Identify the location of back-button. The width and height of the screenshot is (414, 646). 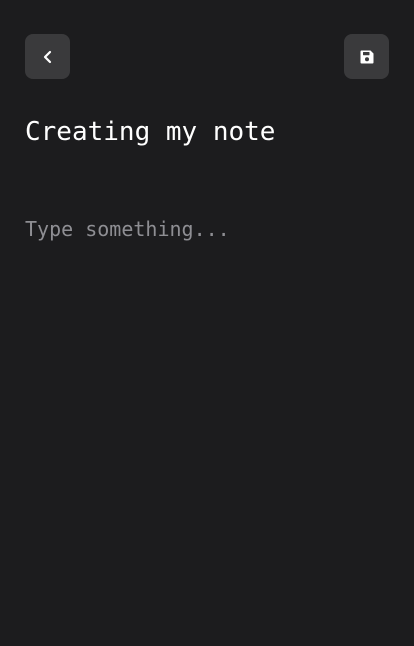
(47, 56).